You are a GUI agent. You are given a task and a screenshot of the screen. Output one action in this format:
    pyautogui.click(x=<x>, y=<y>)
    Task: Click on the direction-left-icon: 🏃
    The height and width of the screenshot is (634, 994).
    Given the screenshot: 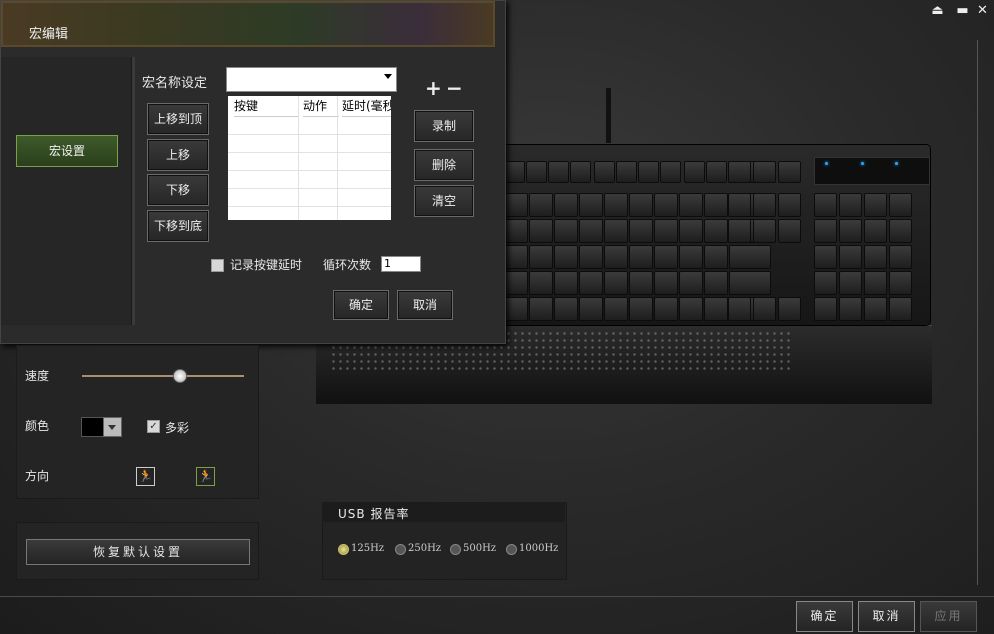 What is the action you would take?
    pyautogui.click(x=145, y=476)
    